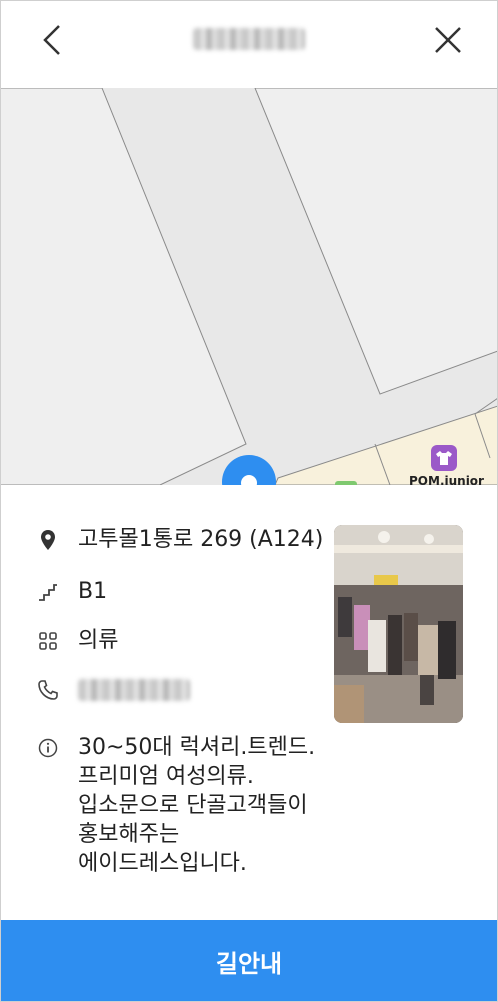 This screenshot has width=498, height=1002. I want to click on address-row: 고투몰1통로 269 (A124), so click(179, 540).